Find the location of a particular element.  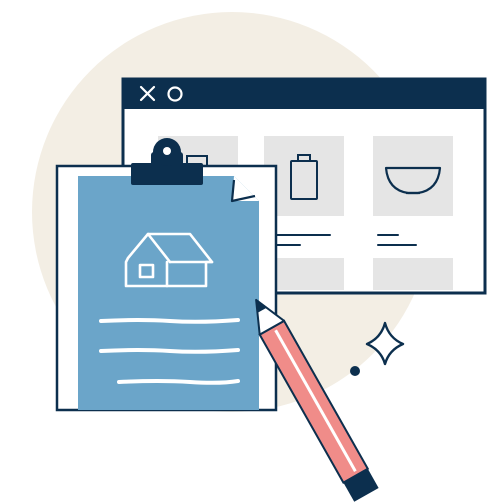

browser-title-bar is located at coordinates (304, 94).